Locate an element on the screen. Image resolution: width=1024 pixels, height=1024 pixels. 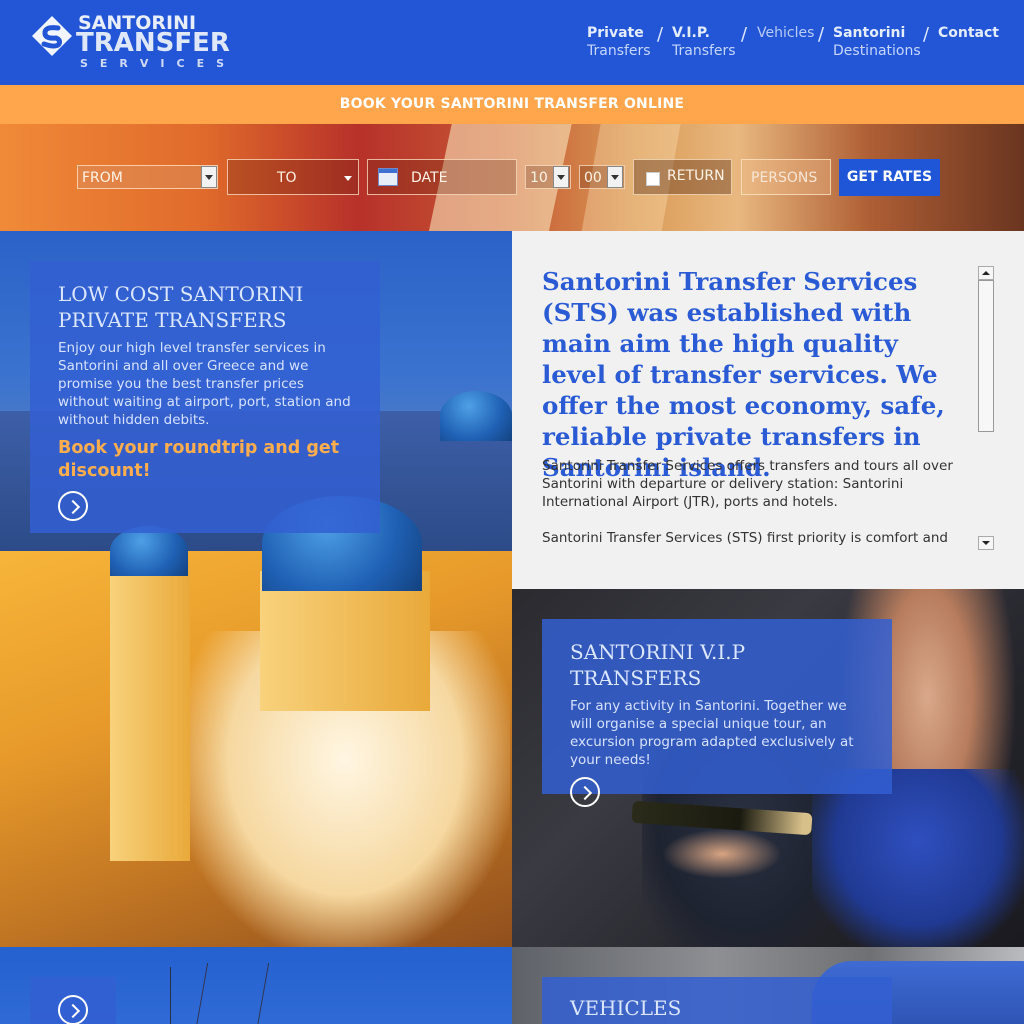
calendar-icon is located at coordinates (388, 177).